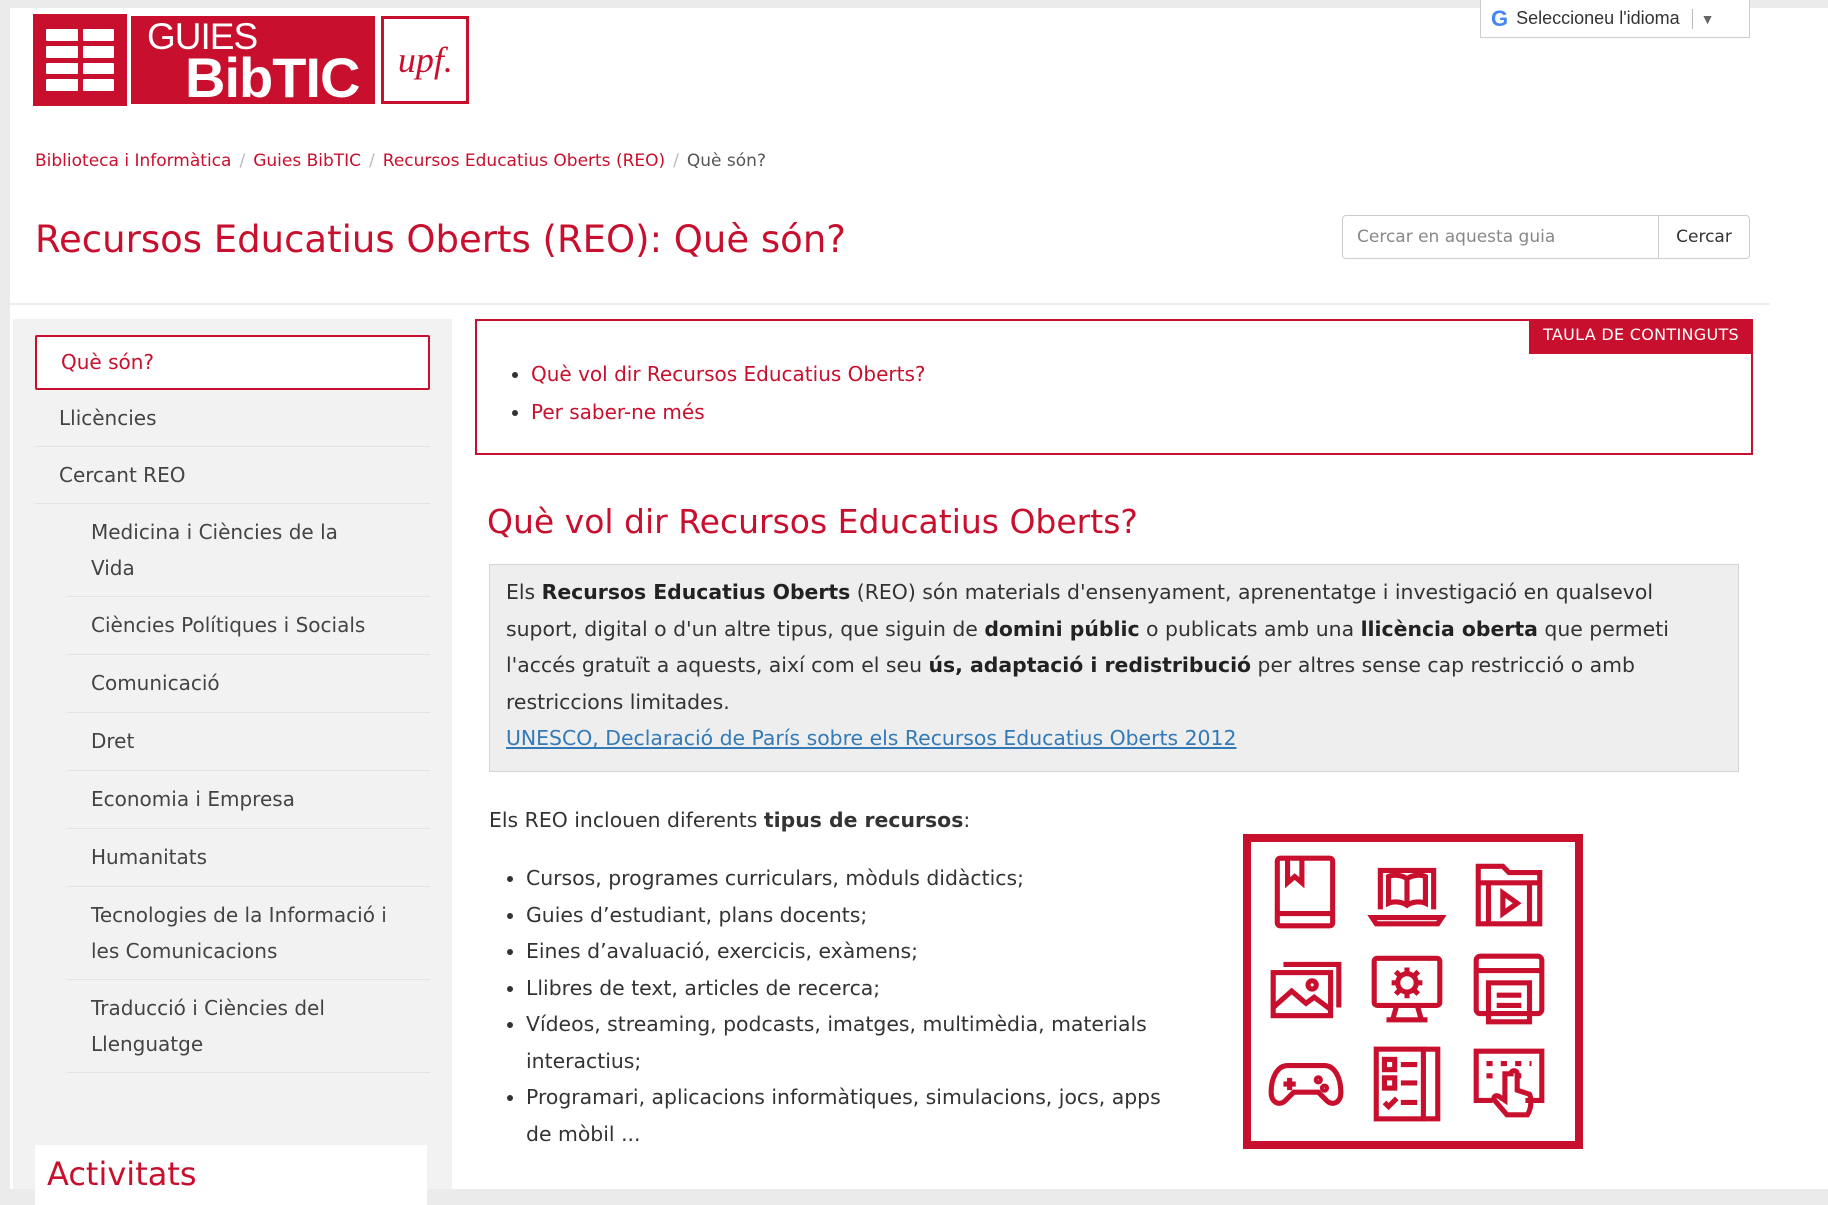  Describe the element at coordinates (232, 418) in the screenshot. I see `sidebar-item-llicencies: Llicències` at that location.